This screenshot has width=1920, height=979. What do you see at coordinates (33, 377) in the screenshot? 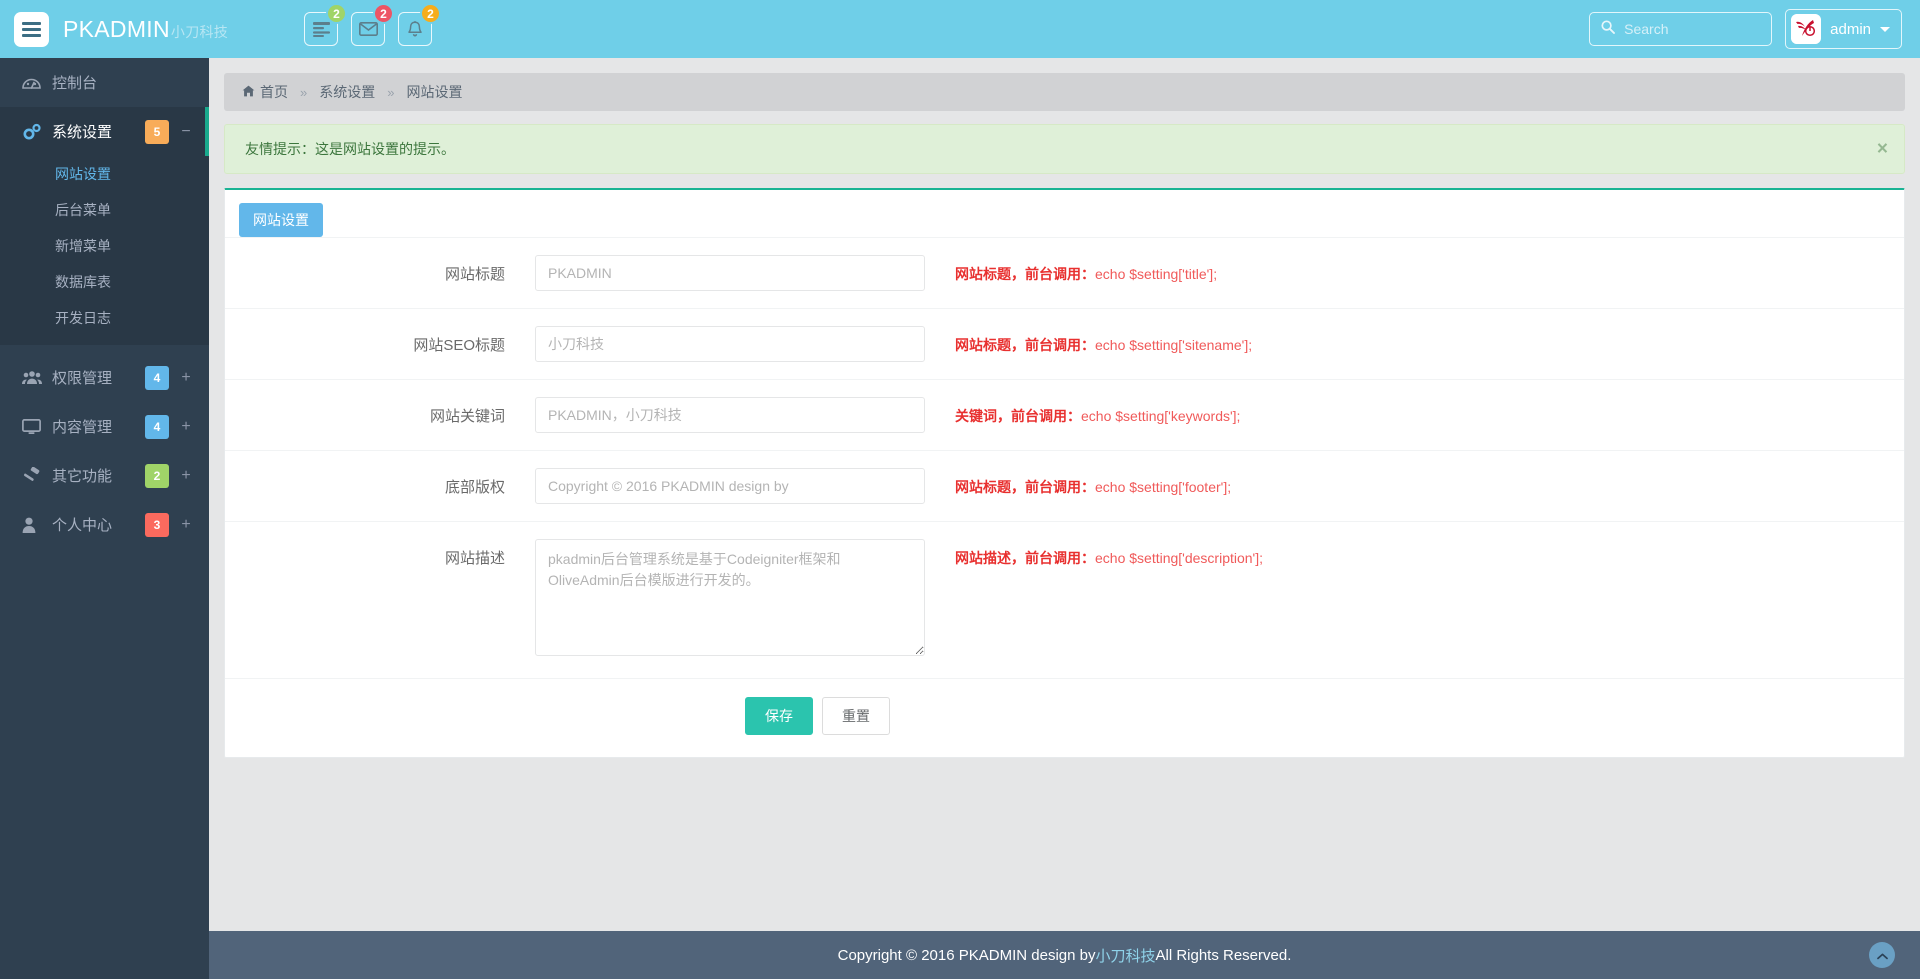
I see `users-icon` at bounding box center [33, 377].